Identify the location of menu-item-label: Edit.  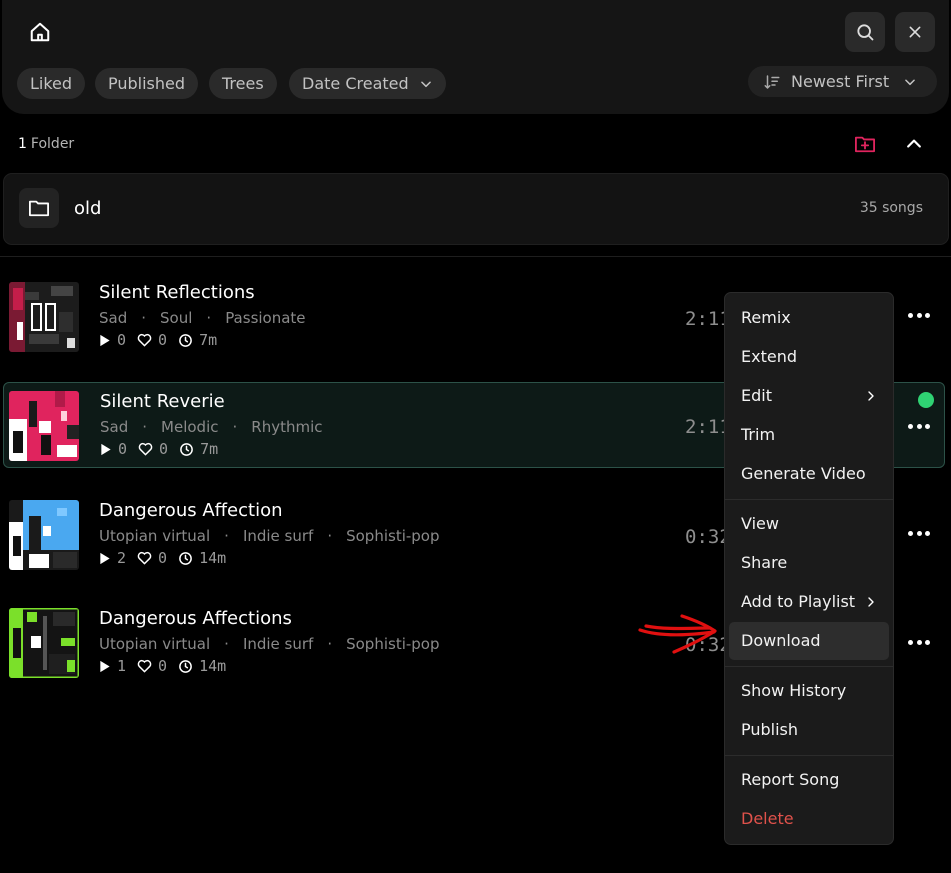
(756, 395).